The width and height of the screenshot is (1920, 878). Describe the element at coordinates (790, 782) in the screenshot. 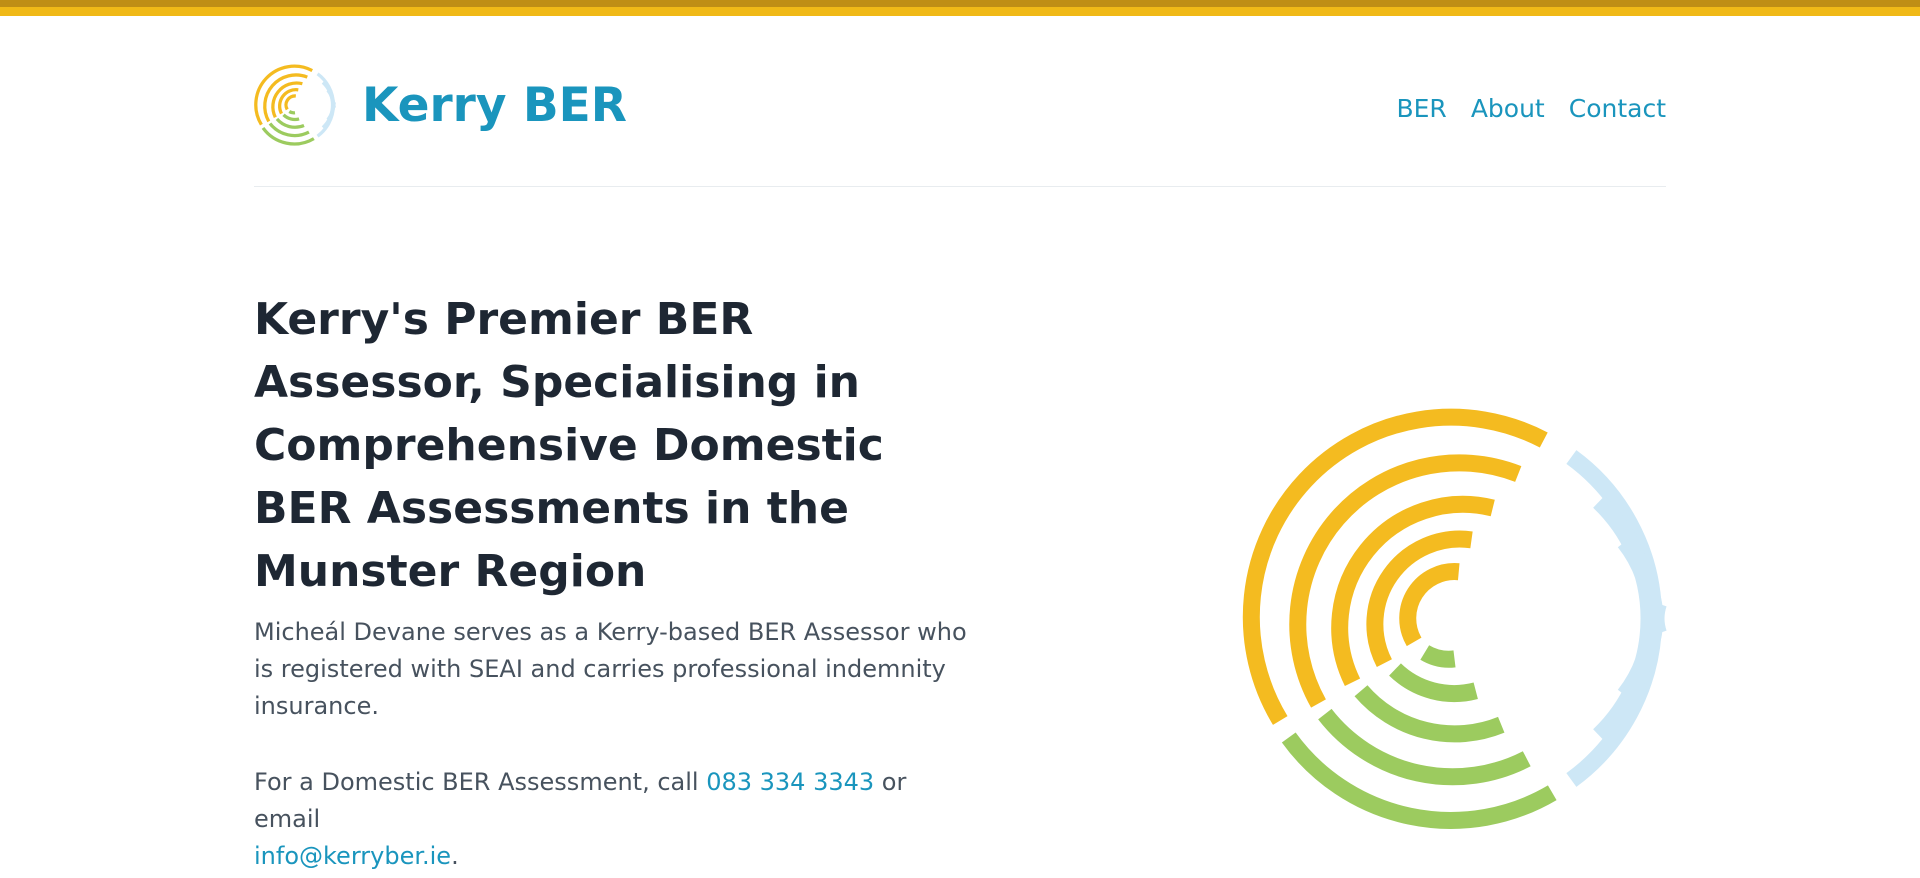

I see `phone-link: 083 334 3343` at that location.